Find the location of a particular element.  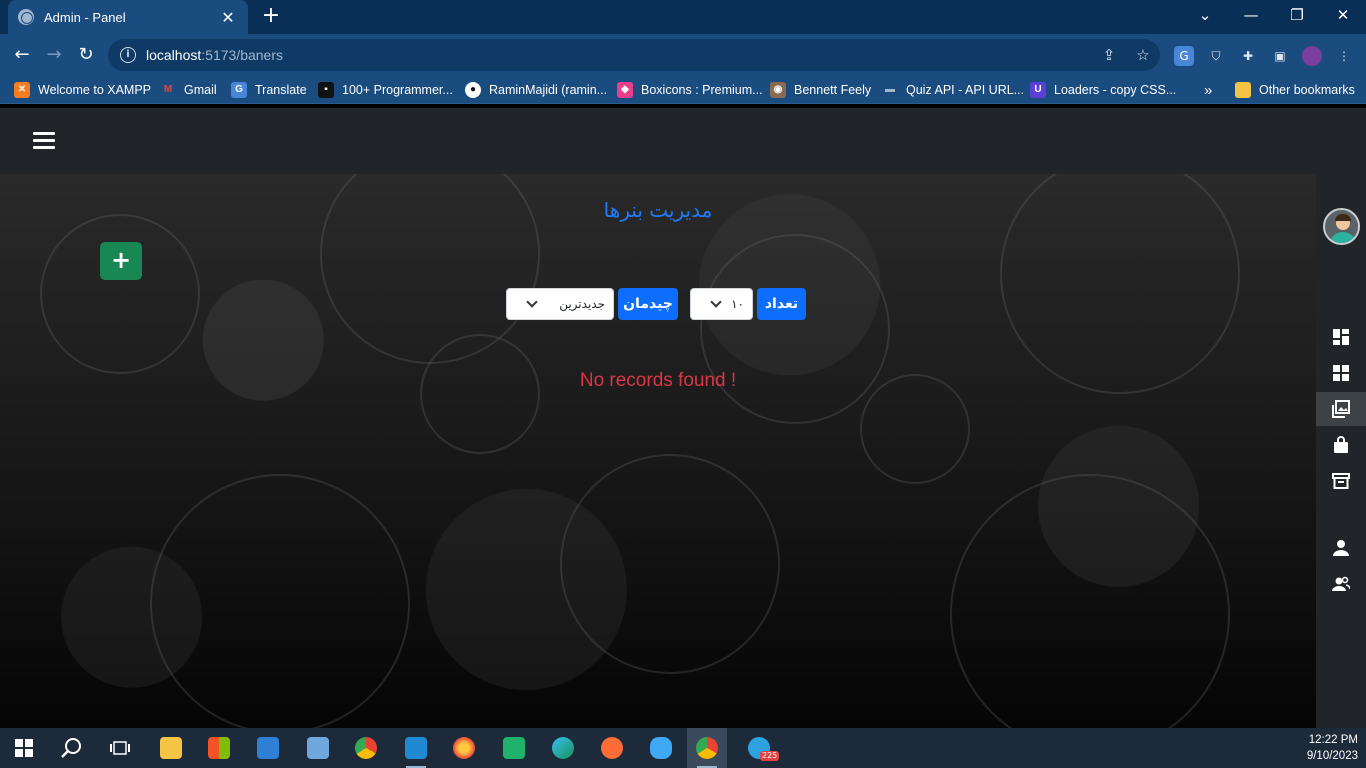

windows-start-icon is located at coordinates (24, 748).